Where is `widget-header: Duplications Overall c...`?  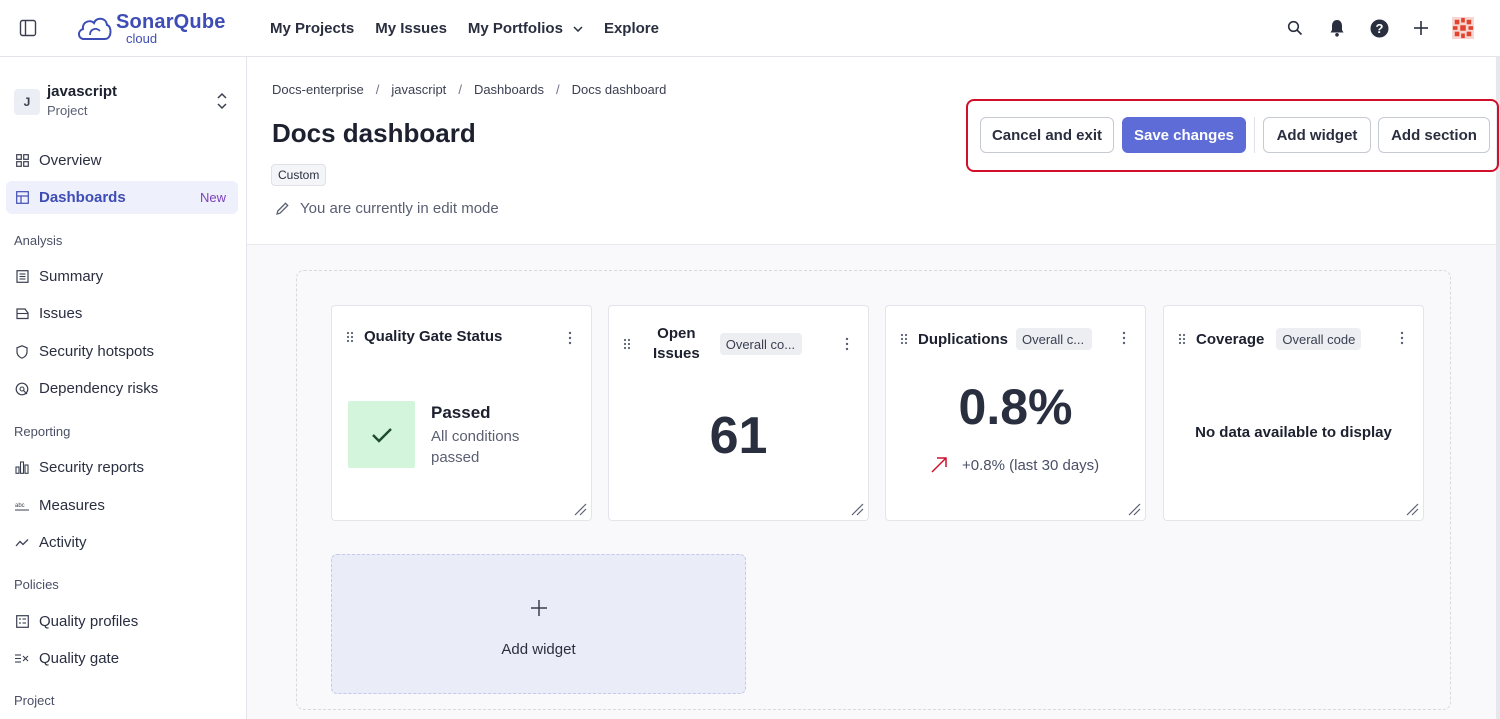
widget-header: Duplications Overall c... is located at coordinates (1015, 339).